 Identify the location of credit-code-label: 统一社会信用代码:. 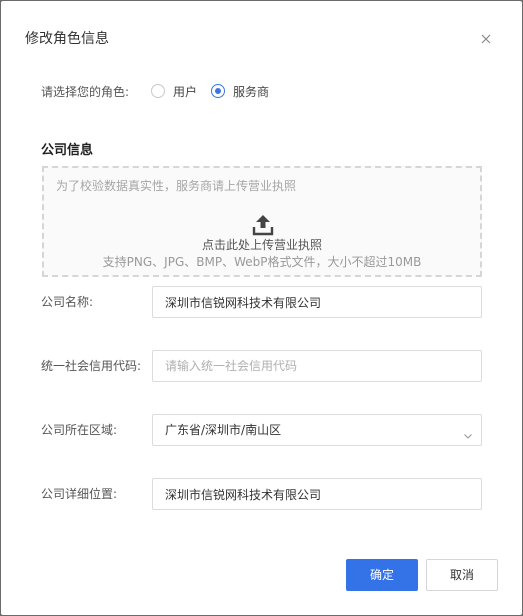
(91, 366).